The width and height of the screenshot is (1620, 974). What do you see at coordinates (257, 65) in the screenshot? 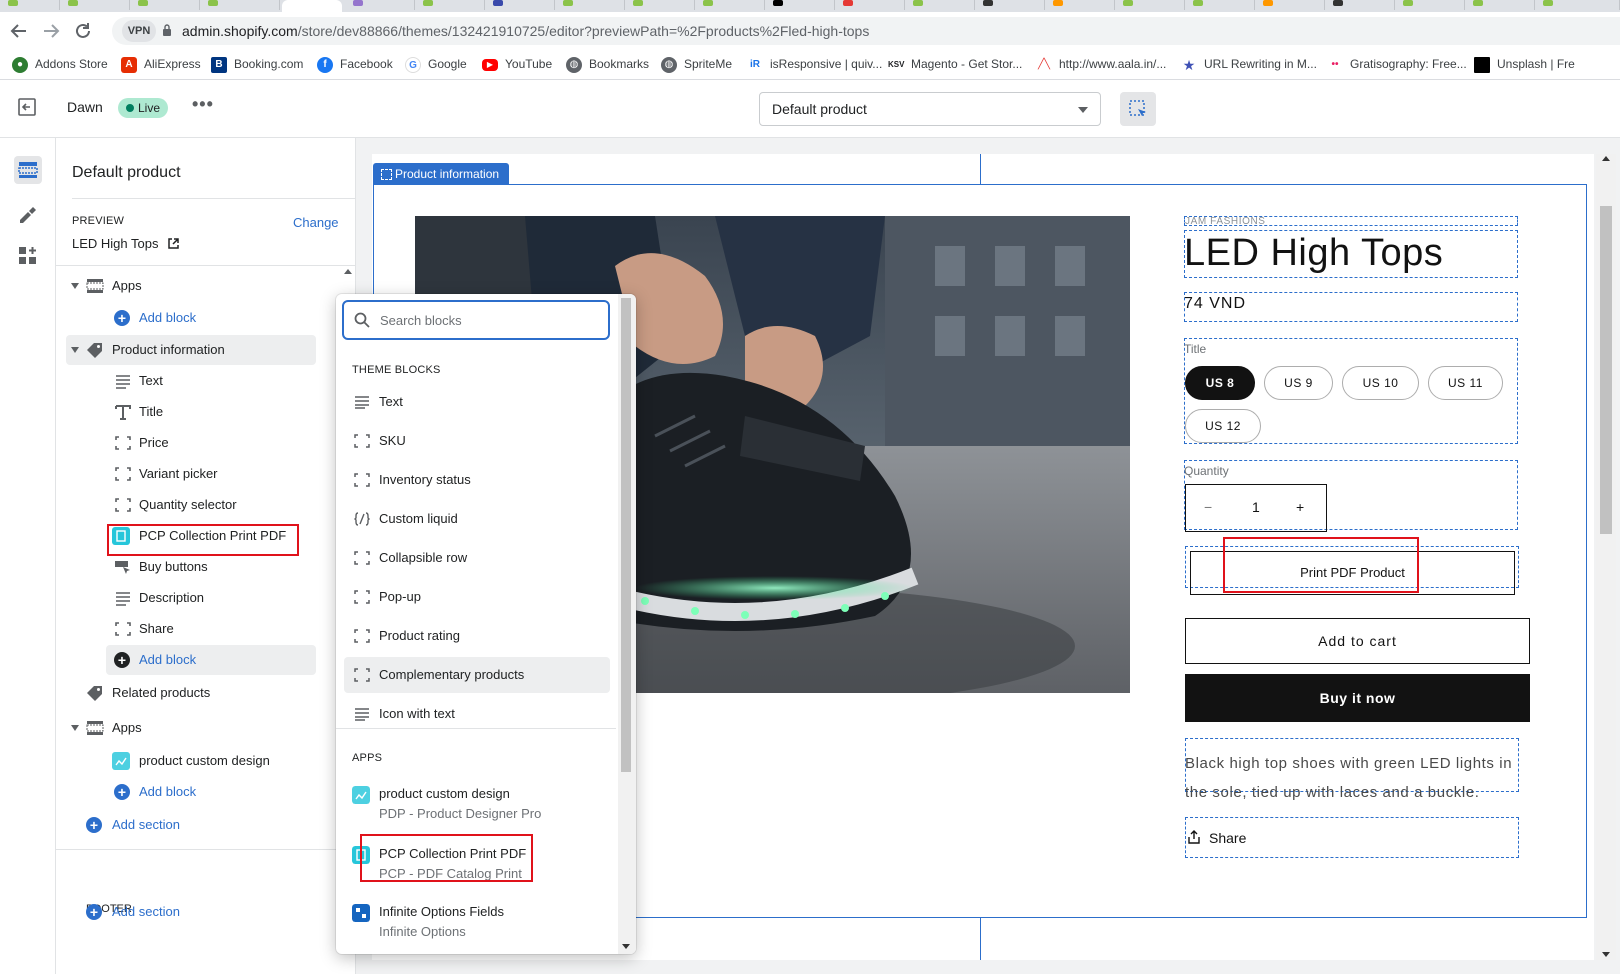
I see `bookmark-booking: B Booking.com` at bounding box center [257, 65].